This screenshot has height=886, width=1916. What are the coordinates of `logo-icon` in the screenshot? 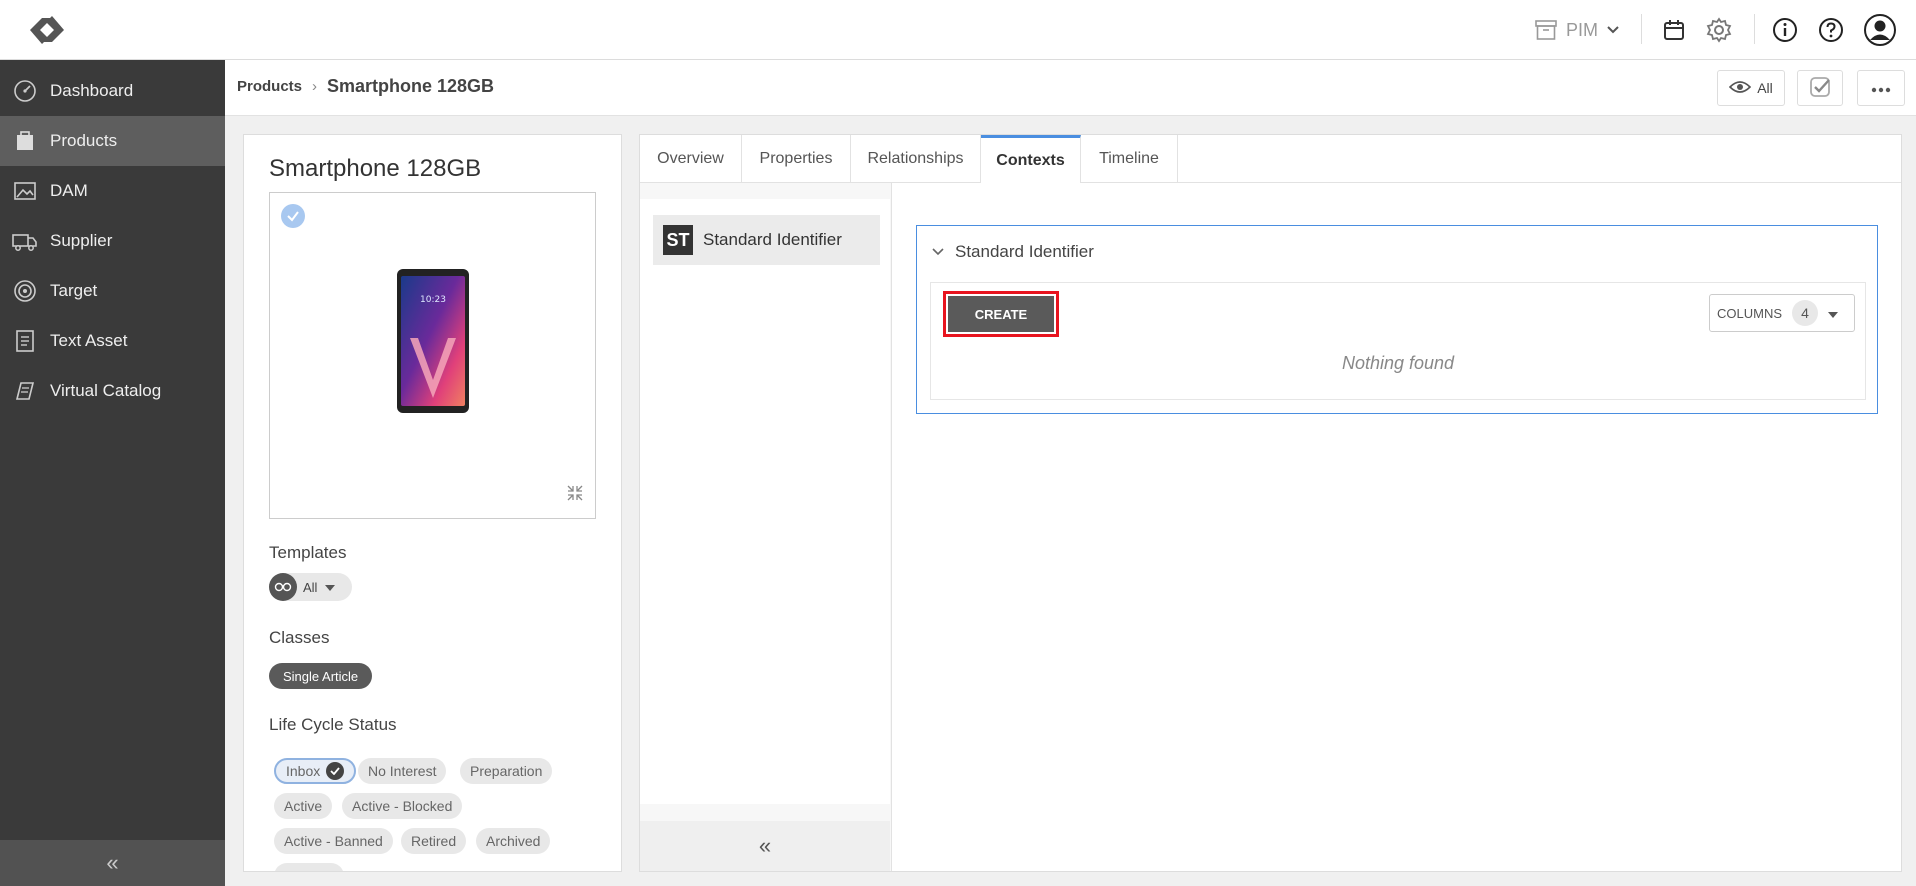 It's located at (47, 30).